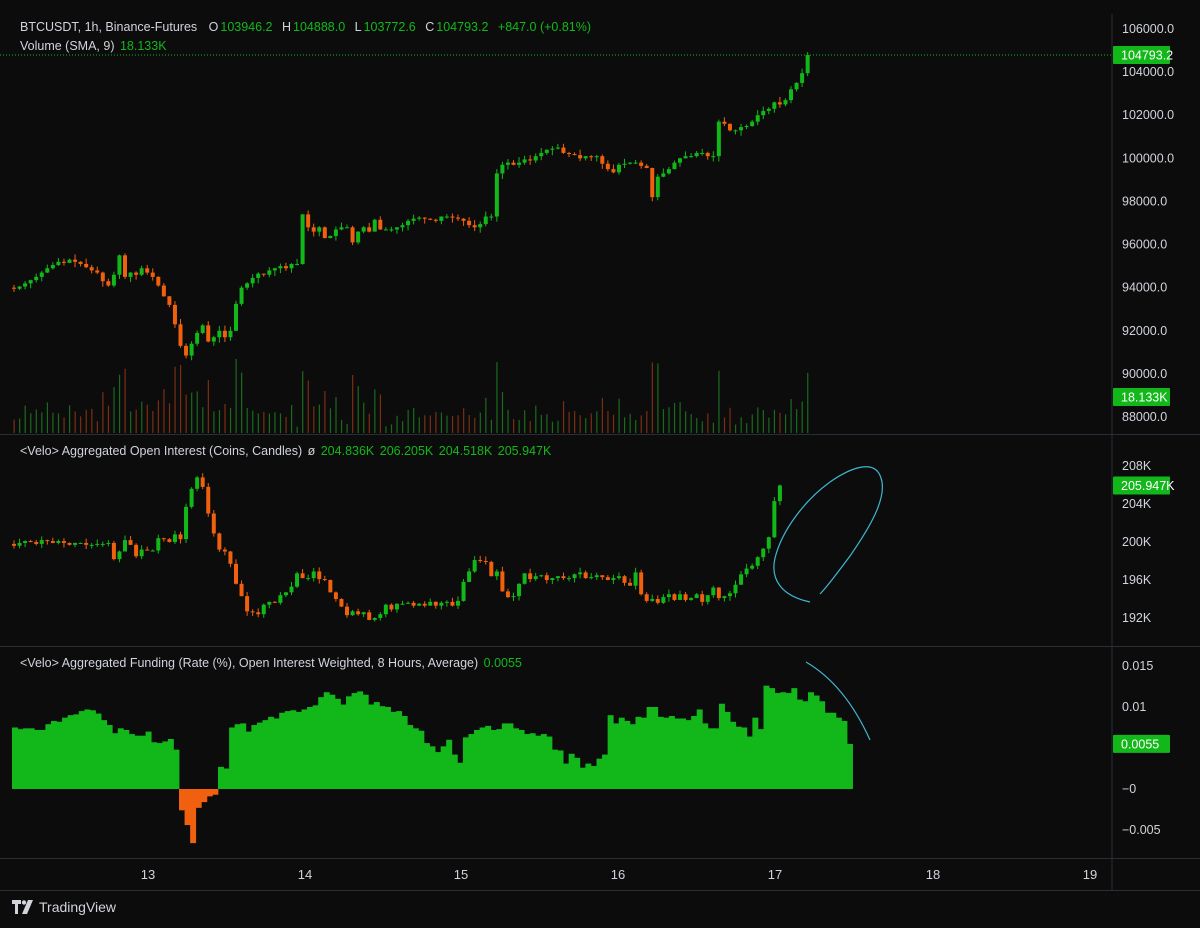 The image size is (1200, 928). I want to click on open-interest-candles, so click(397, 547).